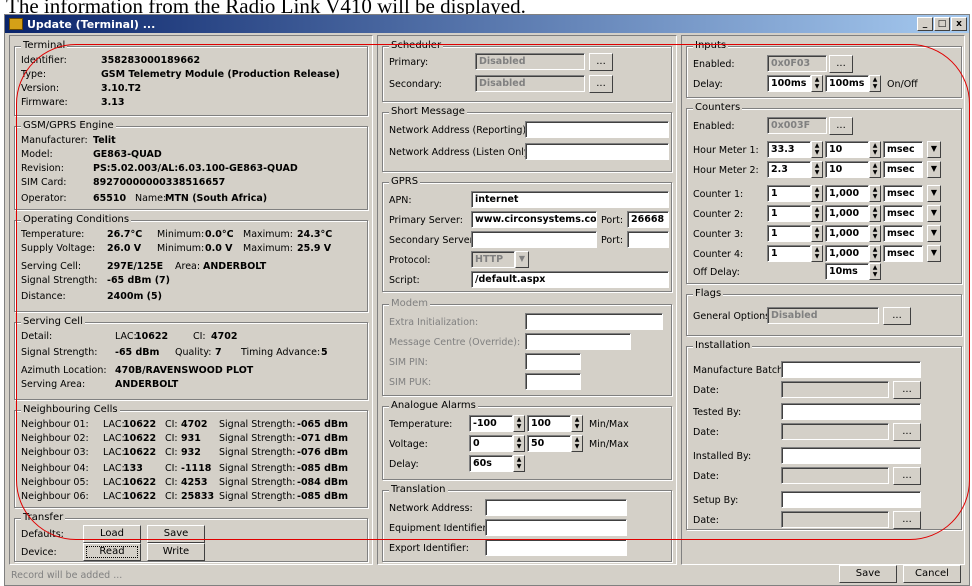 The image size is (972, 586). Describe the element at coordinates (817, 83) in the screenshot. I see `inputs-delay-on-spinner: ▲ ▼` at that location.